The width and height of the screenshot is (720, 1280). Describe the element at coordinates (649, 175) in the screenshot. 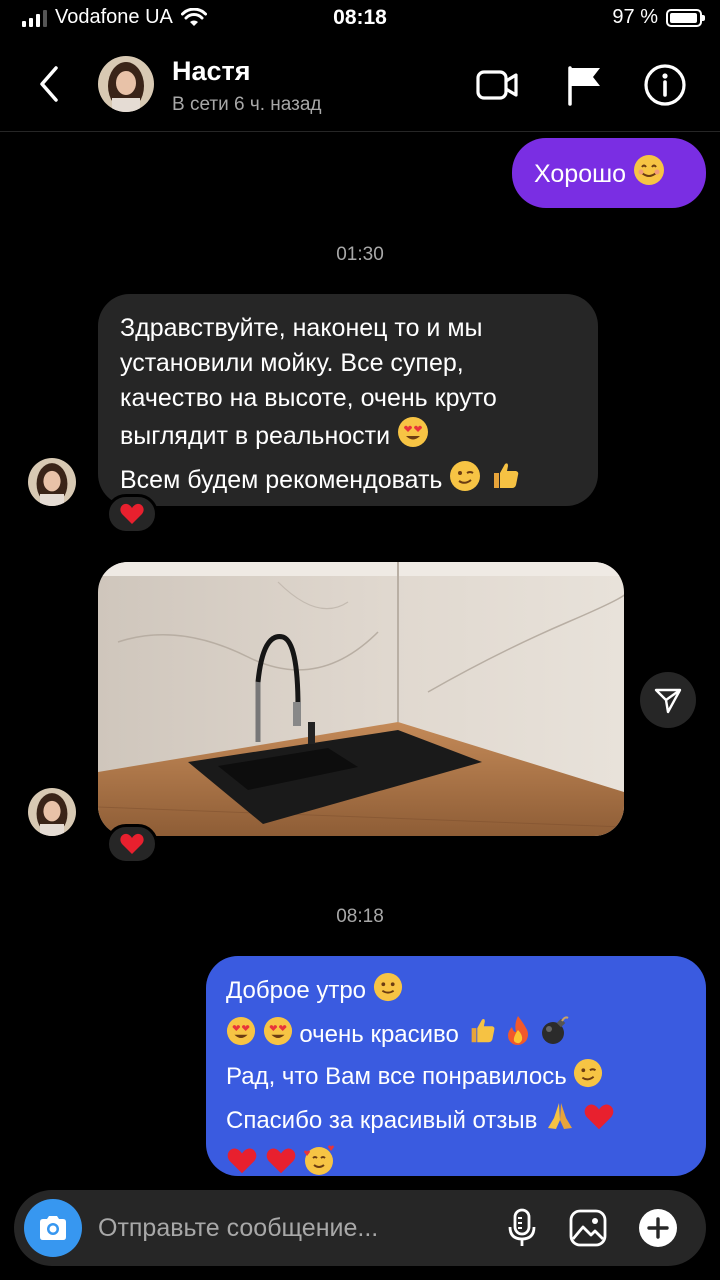

I see `smiling-emoji-icon` at that location.